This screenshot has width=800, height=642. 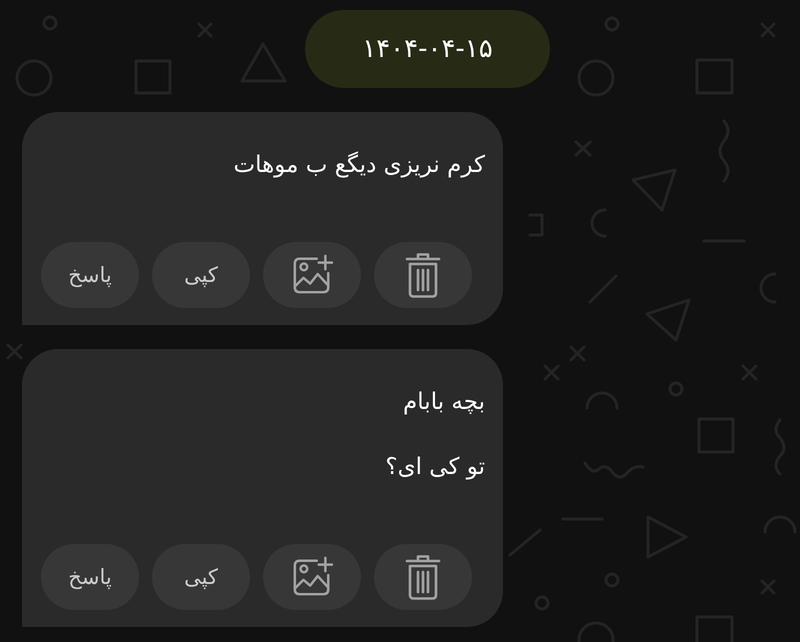 What do you see at coordinates (358, 165) in the screenshot?
I see `message-text: کرم نریزی دیگع ب موهات` at bounding box center [358, 165].